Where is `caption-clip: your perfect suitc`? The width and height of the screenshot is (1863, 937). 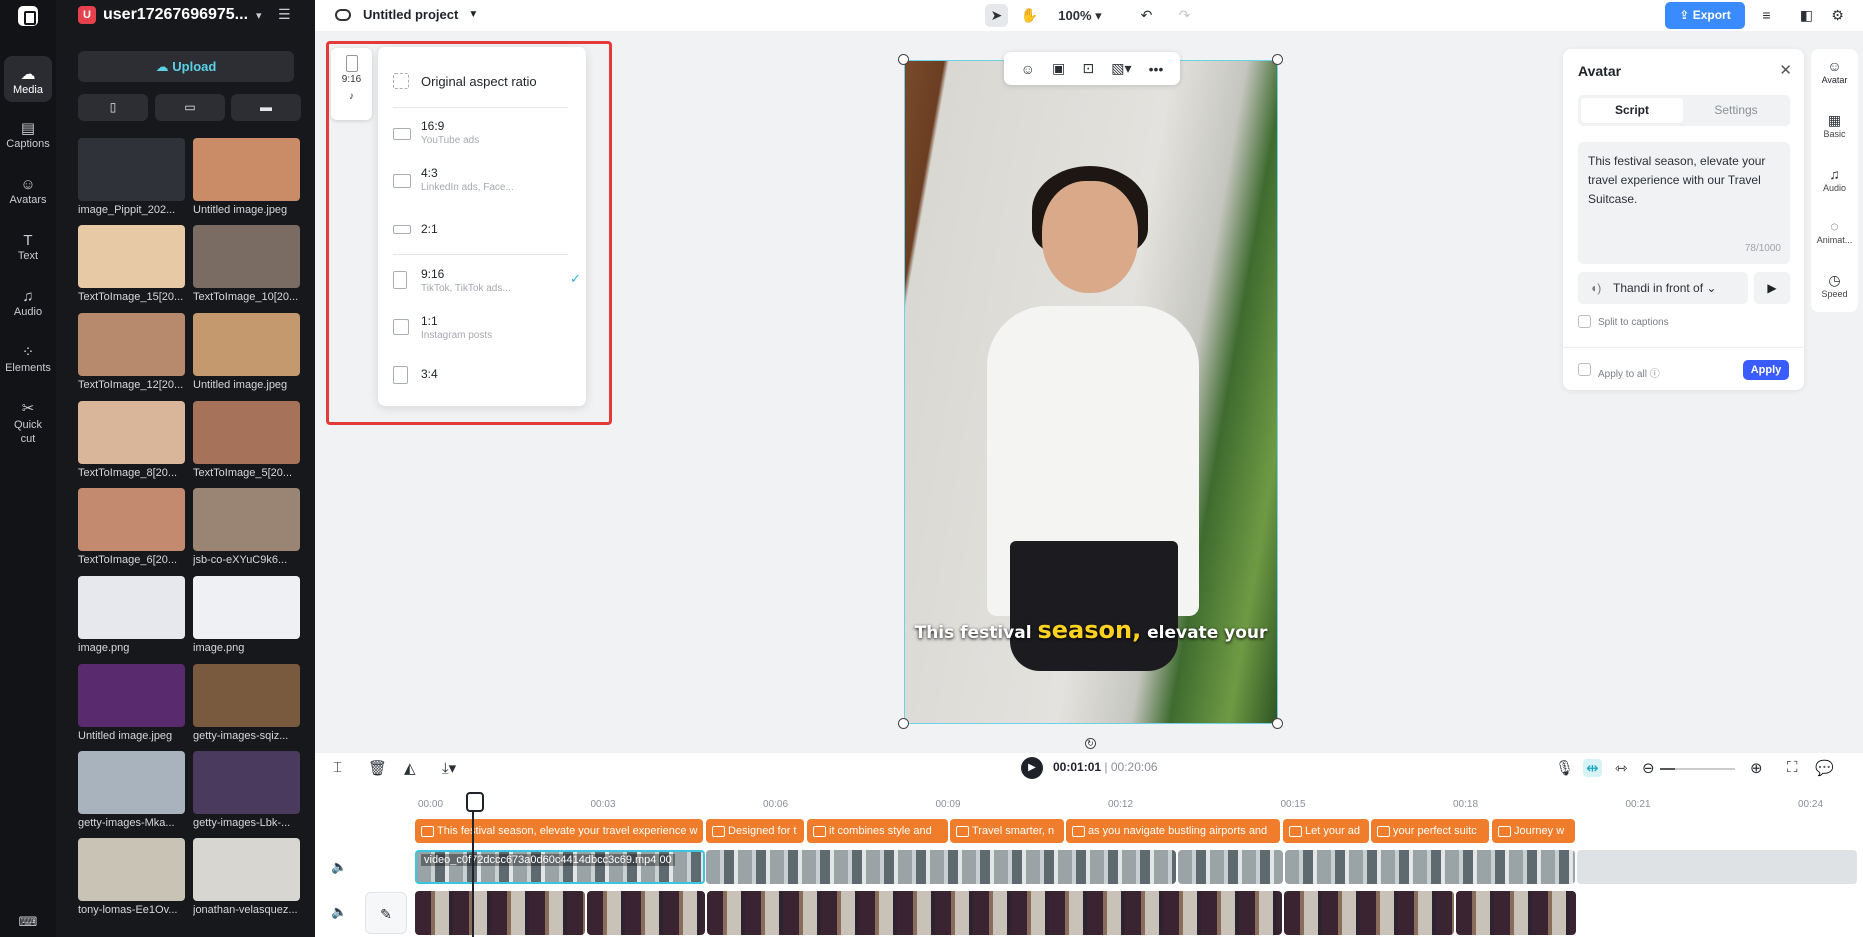 caption-clip: your perfect suitc is located at coordinates (1430, 831).